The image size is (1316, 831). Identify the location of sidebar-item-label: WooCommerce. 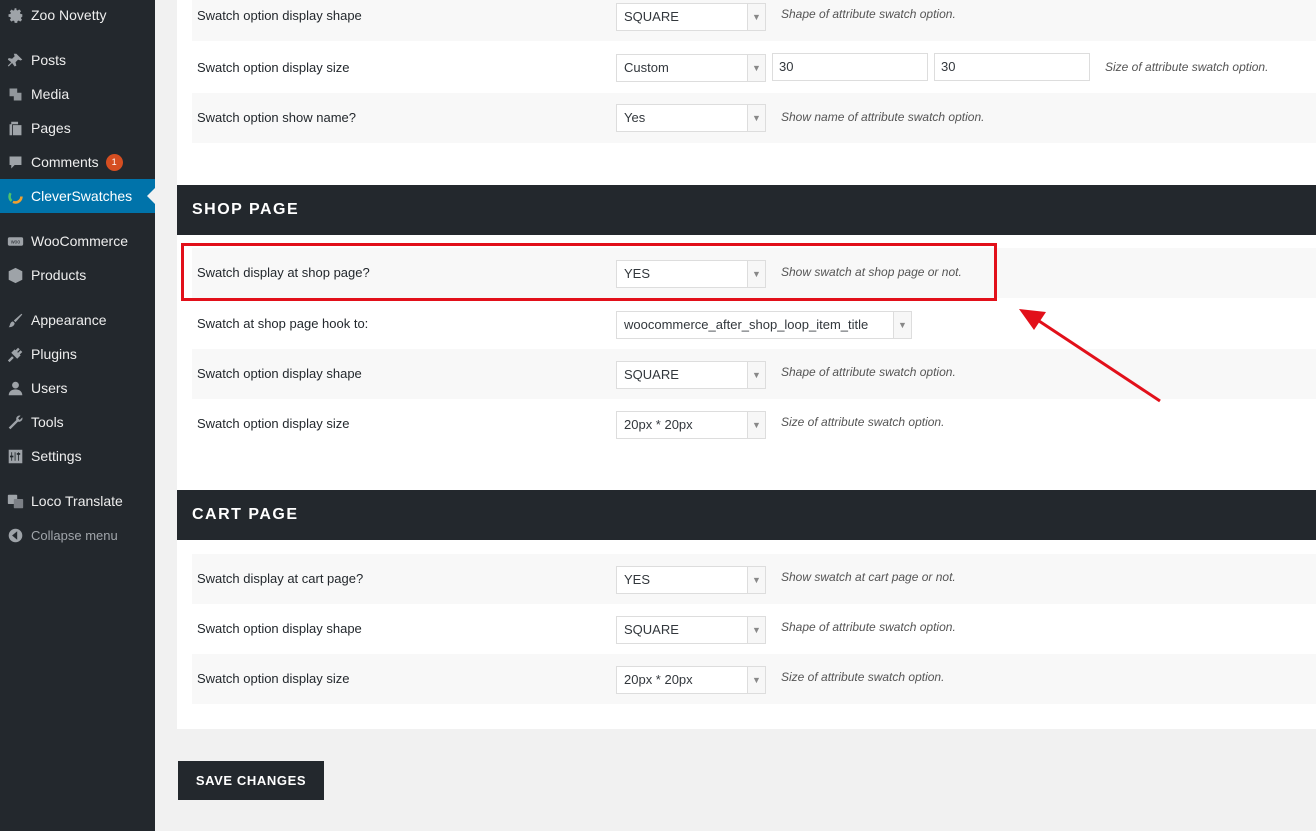
(79, 241).